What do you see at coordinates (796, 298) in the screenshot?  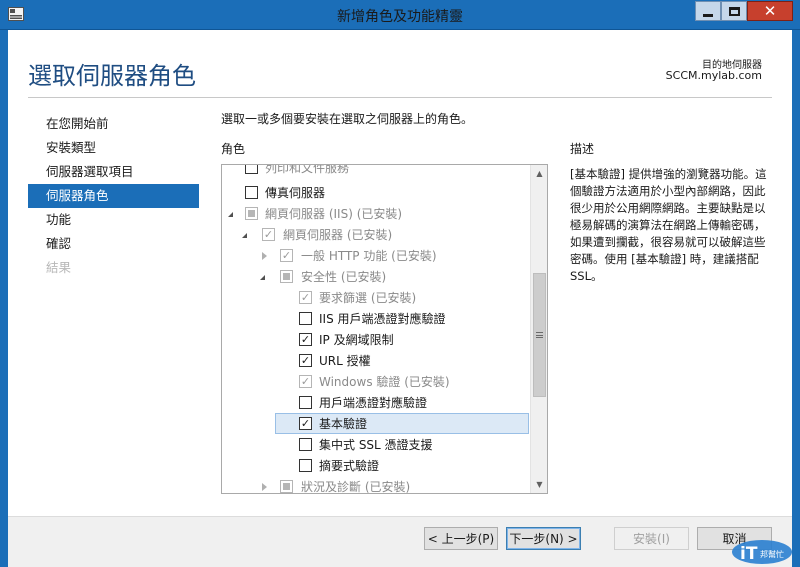 I see `window-frame-right` at bounding box center [796, 298].